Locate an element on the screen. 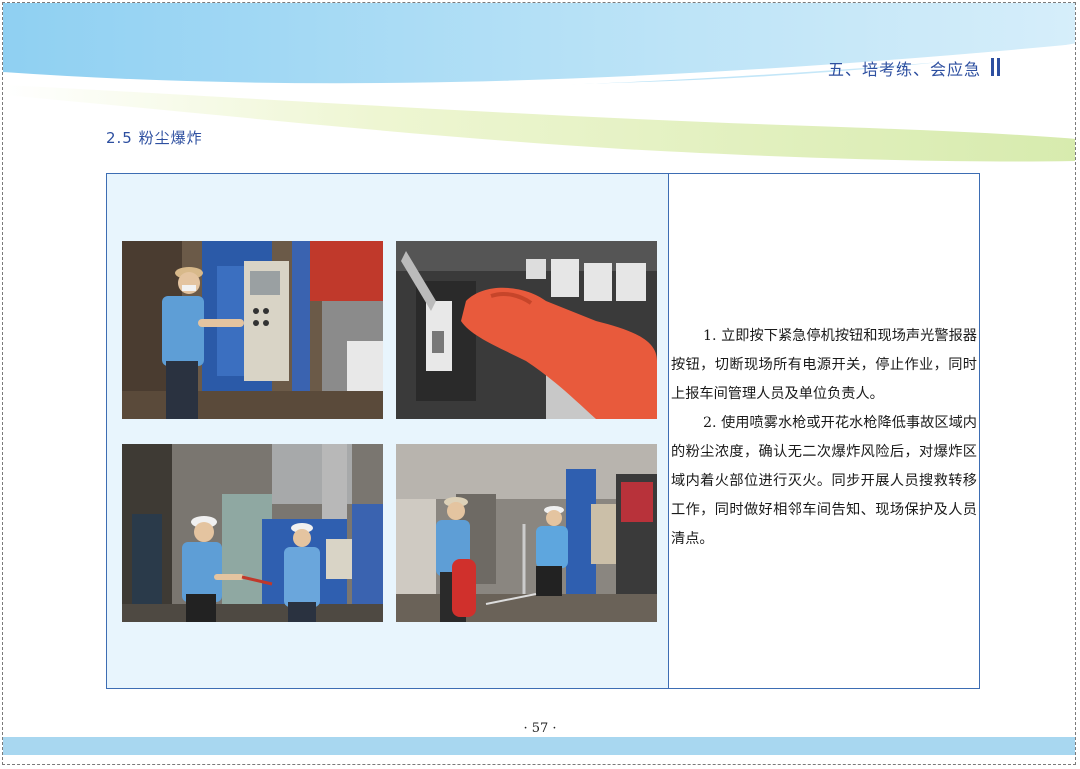 Image resolution: width=1080 pixels, height=769 pixels. photo-fire-rescue is located at coordinates (526, 533).